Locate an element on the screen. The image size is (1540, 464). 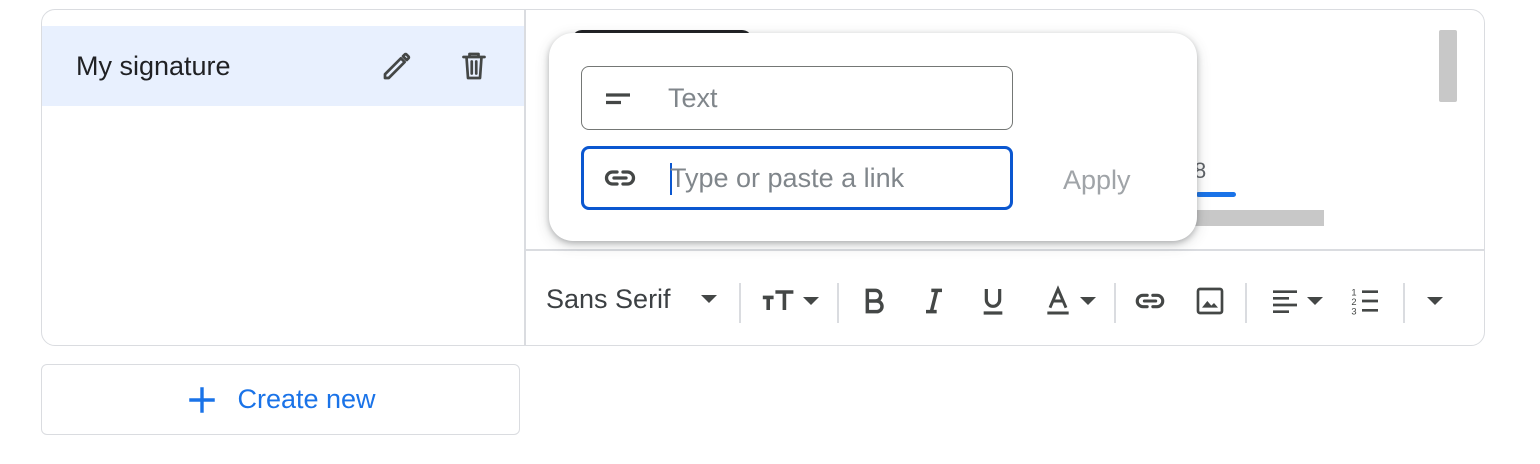
italic-button is located at coordinates (934, 301).